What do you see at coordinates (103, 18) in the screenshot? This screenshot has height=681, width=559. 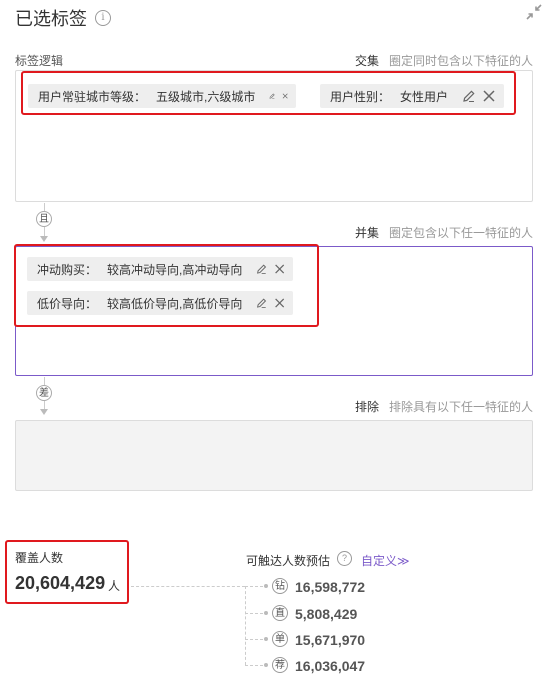 I see `info-icon: i` at bounding box center [103, 18].